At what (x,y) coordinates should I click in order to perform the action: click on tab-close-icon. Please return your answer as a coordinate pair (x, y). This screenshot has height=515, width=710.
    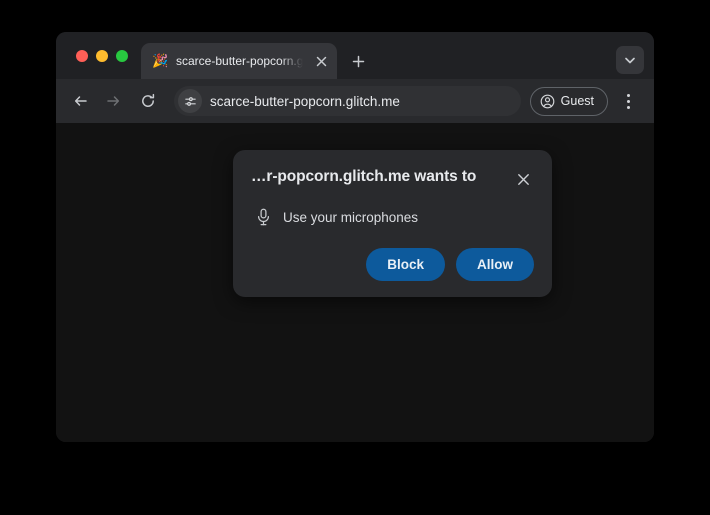
    Looking at the image, I should click on (321, 61).